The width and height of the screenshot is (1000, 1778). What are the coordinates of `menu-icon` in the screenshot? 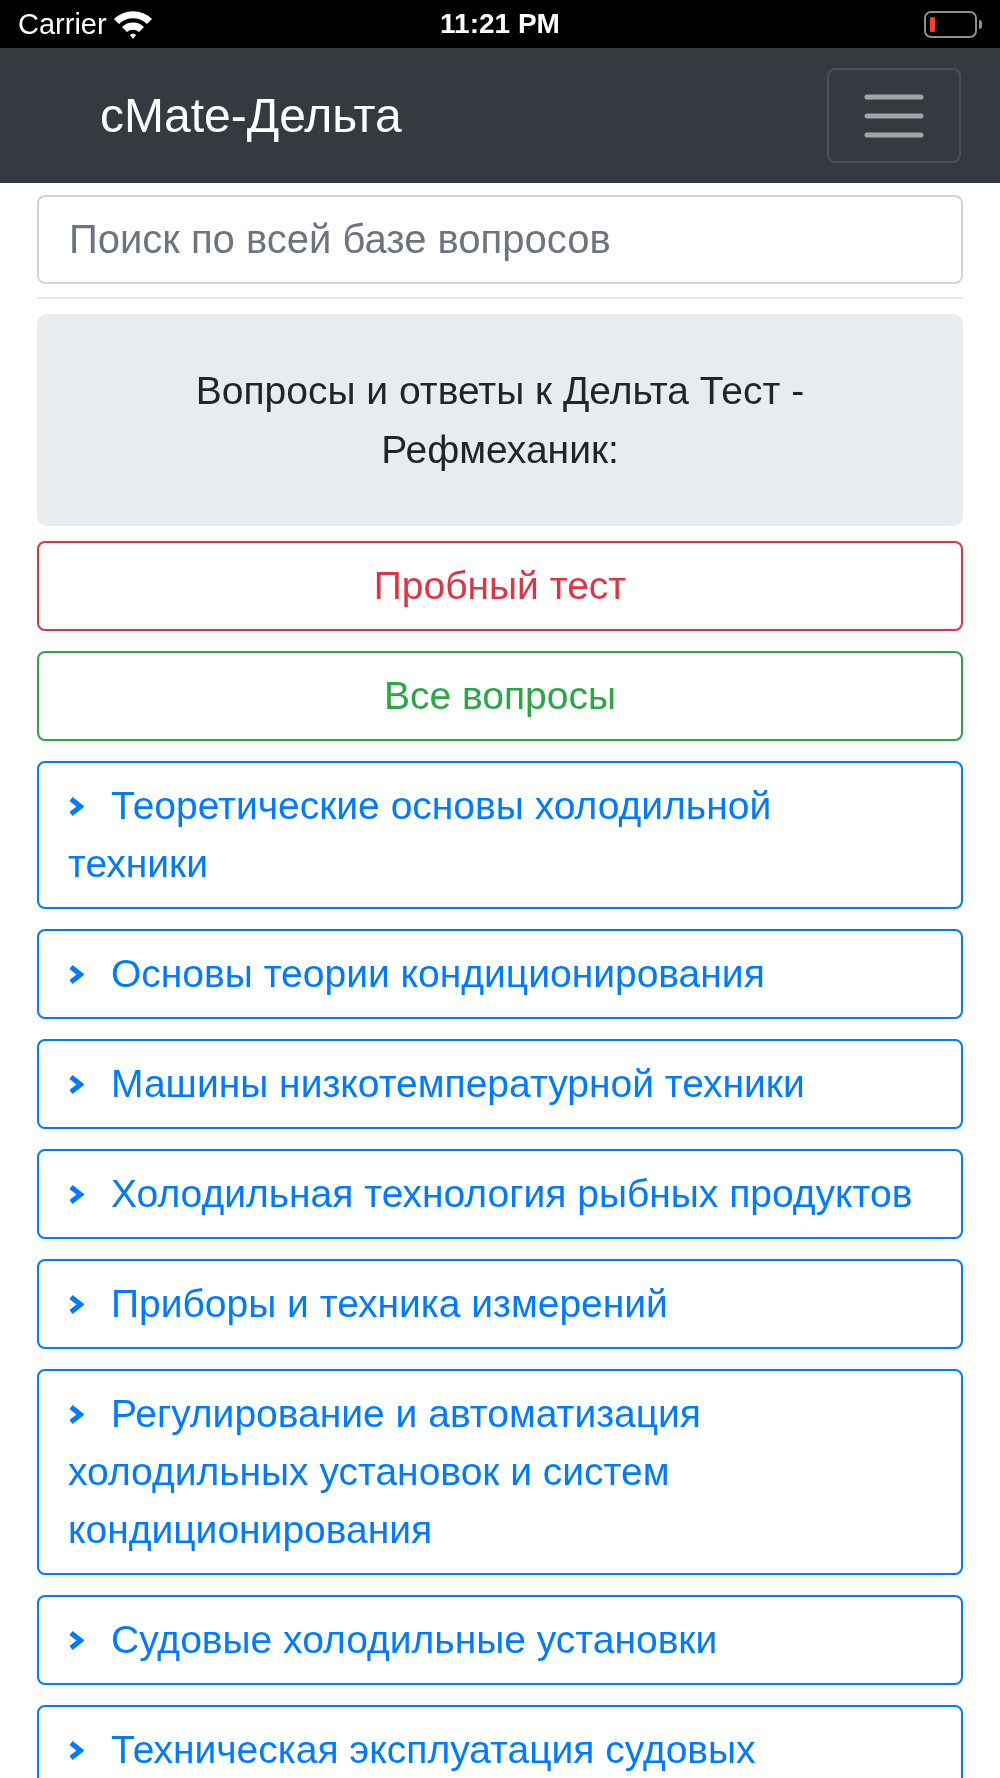 It's located at (894, 115).